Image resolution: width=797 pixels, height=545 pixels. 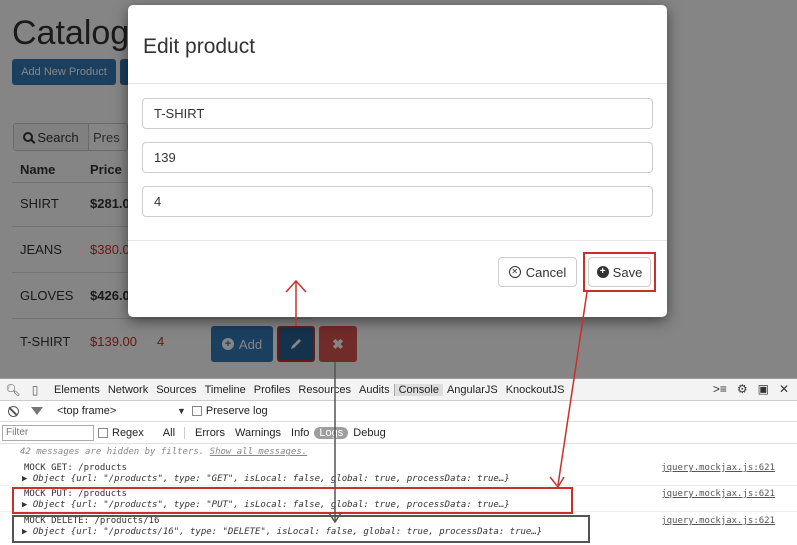 What do you see at coordinates (292, 500) in the screenshot?
I see `put-log-highlight-box` at bounding box center [292, 500].